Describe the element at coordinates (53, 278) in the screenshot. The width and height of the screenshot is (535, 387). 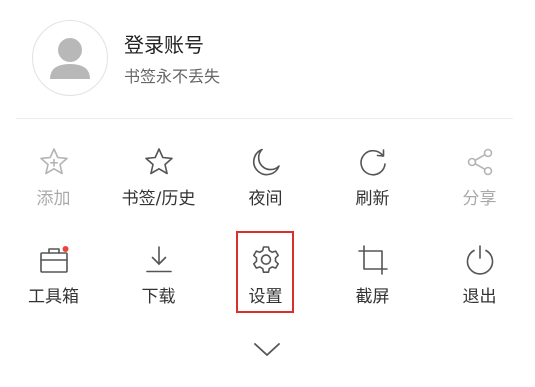
I see `toolbox-button: 工具箱` at that location.